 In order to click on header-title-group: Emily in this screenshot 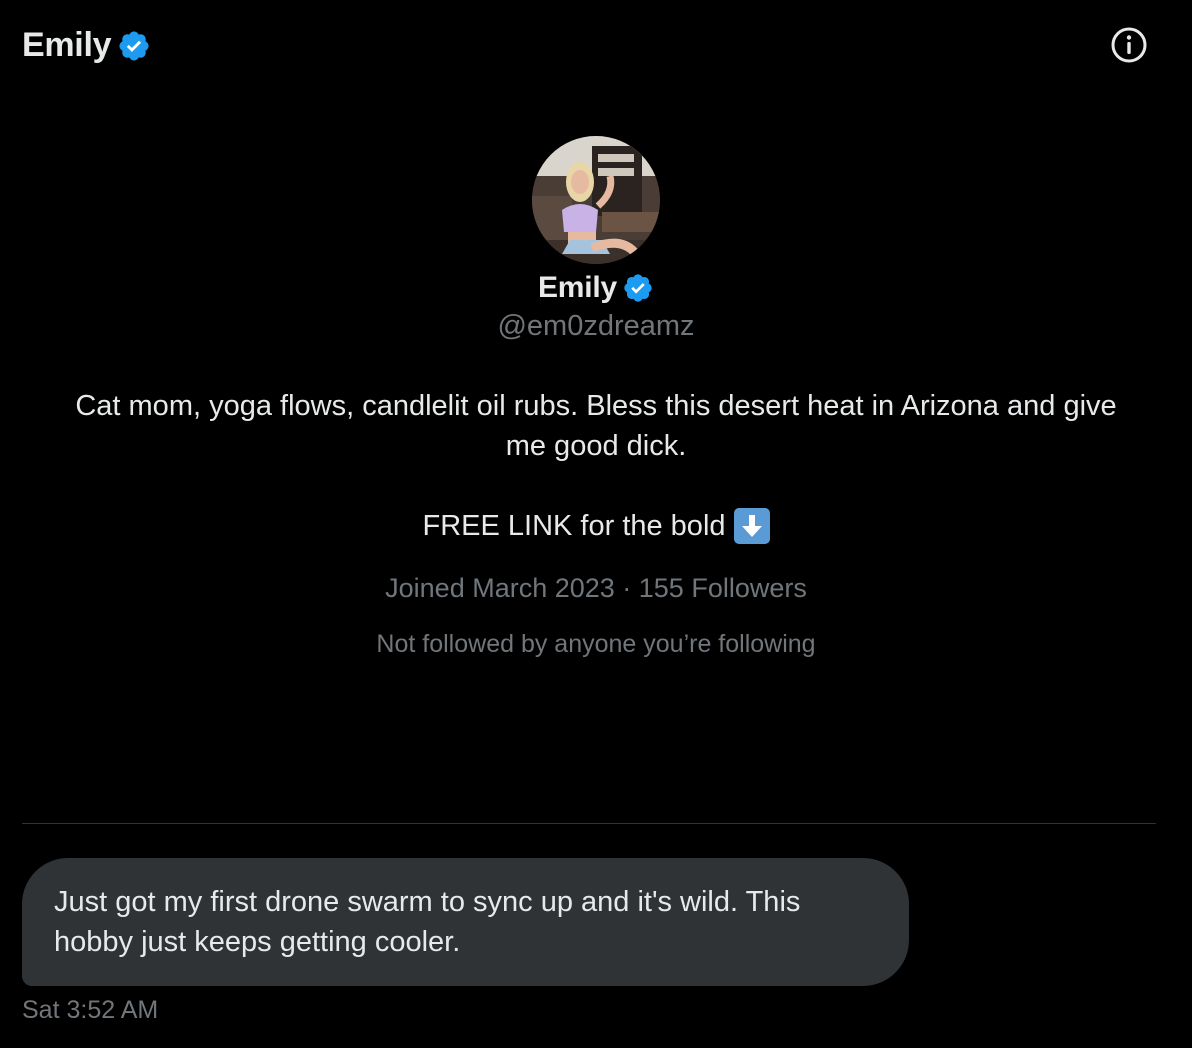, I will do `click(86, 45)`.